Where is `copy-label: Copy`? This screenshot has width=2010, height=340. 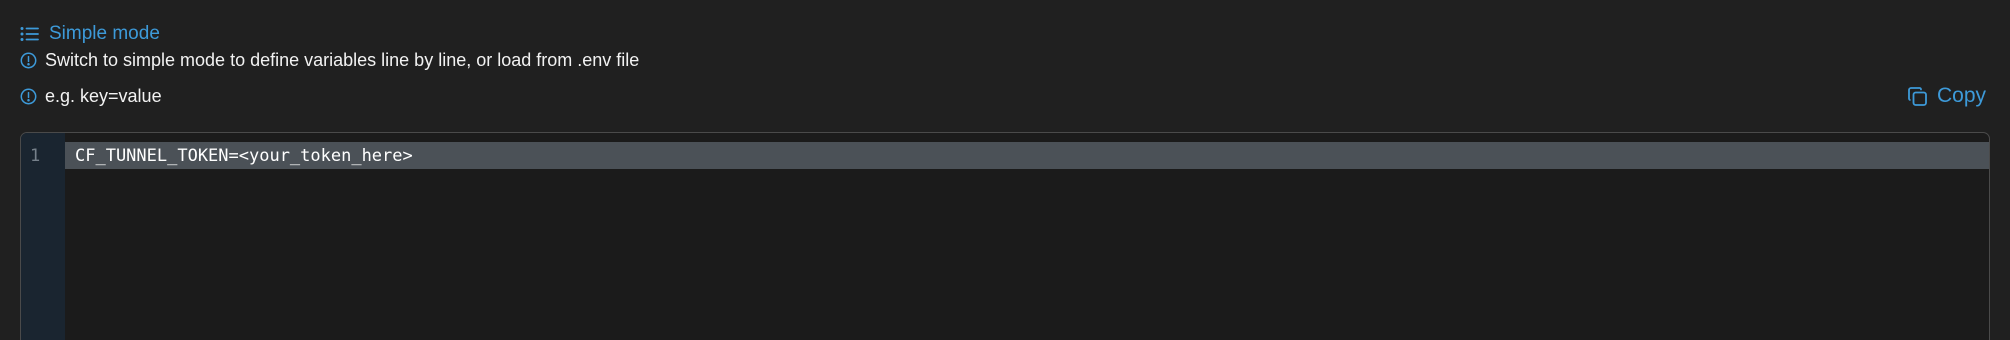 copy-label: Copy is located at coordinates (1961, 96).